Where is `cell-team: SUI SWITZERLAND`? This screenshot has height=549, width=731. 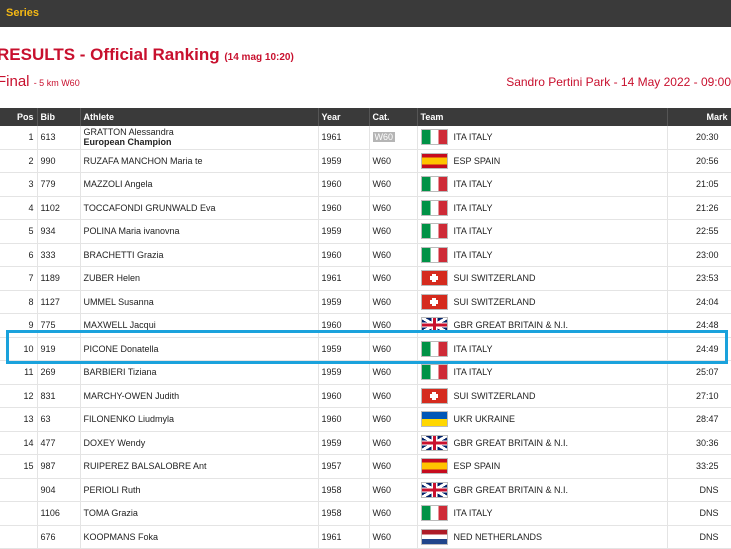
cell-team: SUI SWITZERLAND is located at coordinates (542, 302).